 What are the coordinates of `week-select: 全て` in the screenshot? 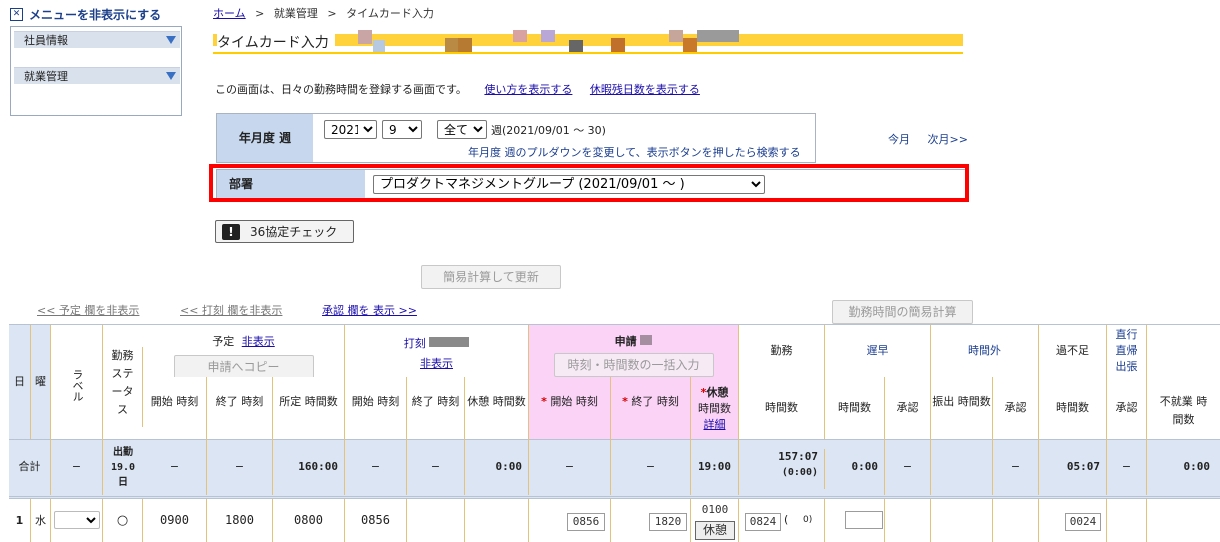 It's located at (462, 129).